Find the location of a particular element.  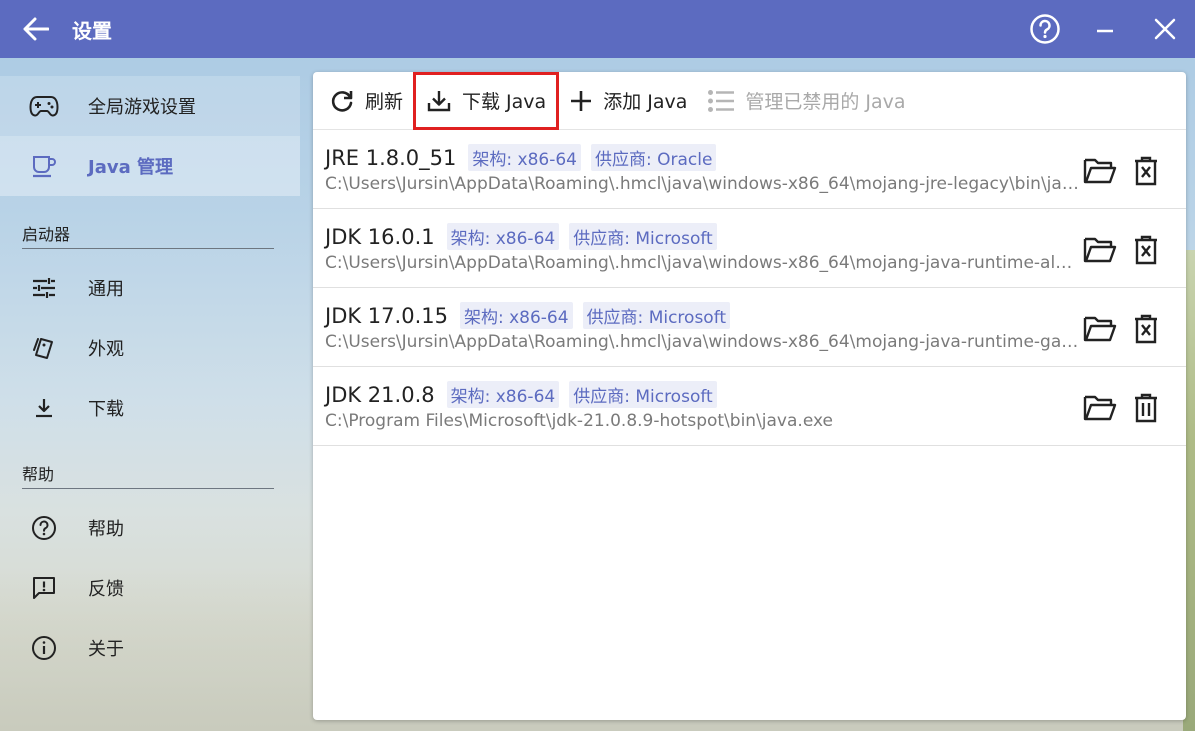

java-name: JDK 21.0.8 is located at coordinates (380, 394).